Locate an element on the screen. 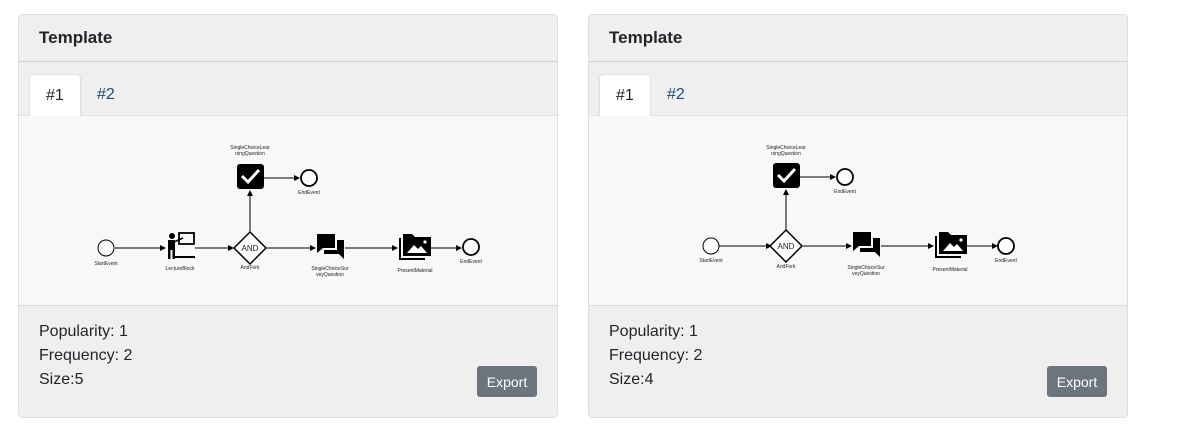 The width and height of the screenshot is (1180, 446). card-footer: Popularity: 1 Frequency: 2 Size:5 Export is located at coordinates (288, 361).